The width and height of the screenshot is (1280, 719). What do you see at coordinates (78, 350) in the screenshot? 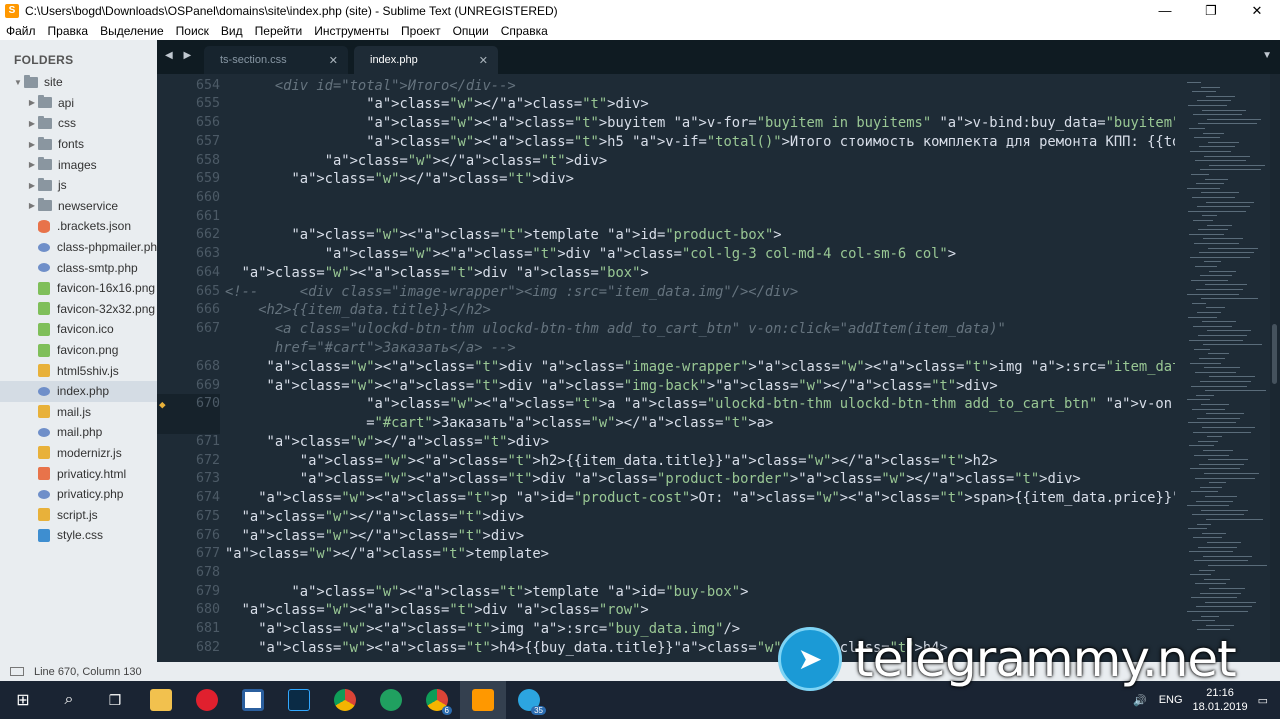
I see `sidebar-file: favicon.png` at bounding box center [78, 350].